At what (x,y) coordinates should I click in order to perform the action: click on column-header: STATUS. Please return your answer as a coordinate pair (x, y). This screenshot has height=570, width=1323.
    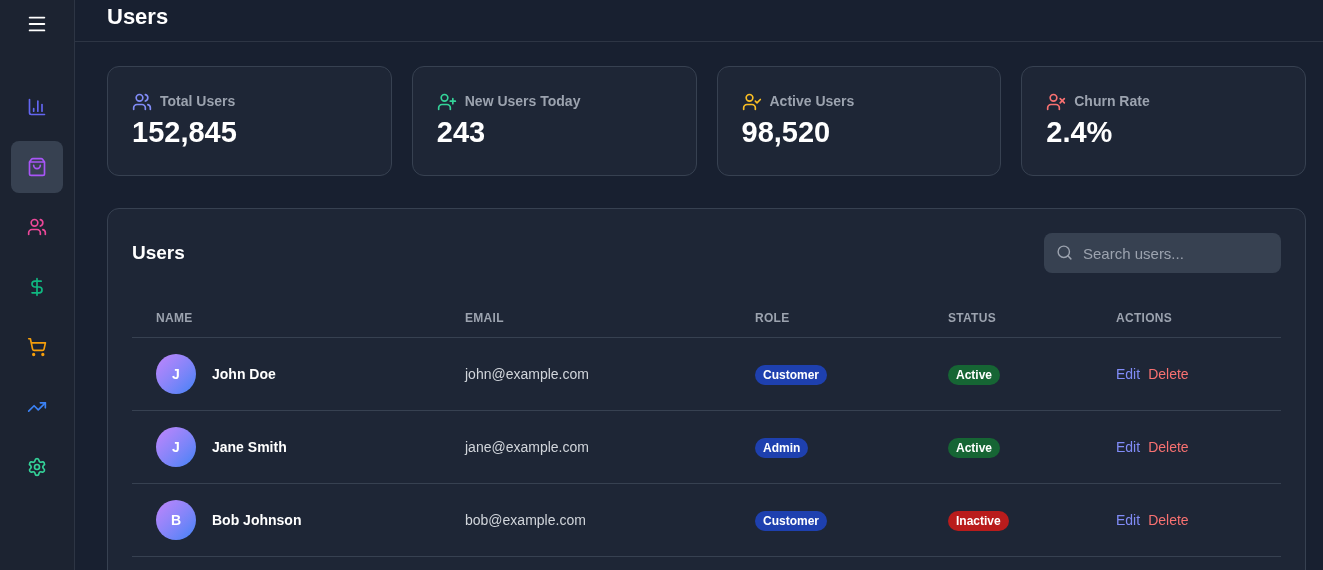
    Looking at the image, I should click on (972, 318).